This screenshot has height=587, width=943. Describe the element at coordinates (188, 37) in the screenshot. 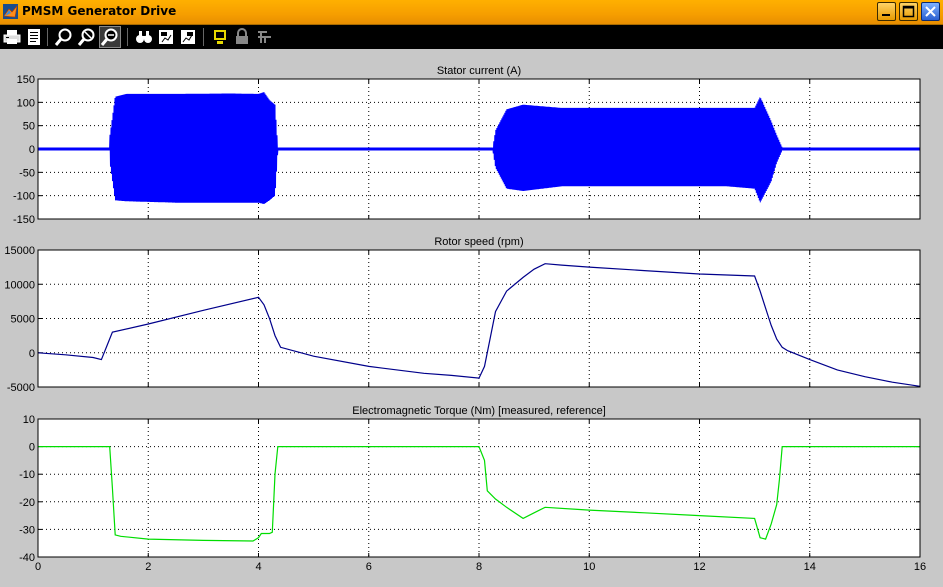

I see `restore-axes-settings-icon` at that location.